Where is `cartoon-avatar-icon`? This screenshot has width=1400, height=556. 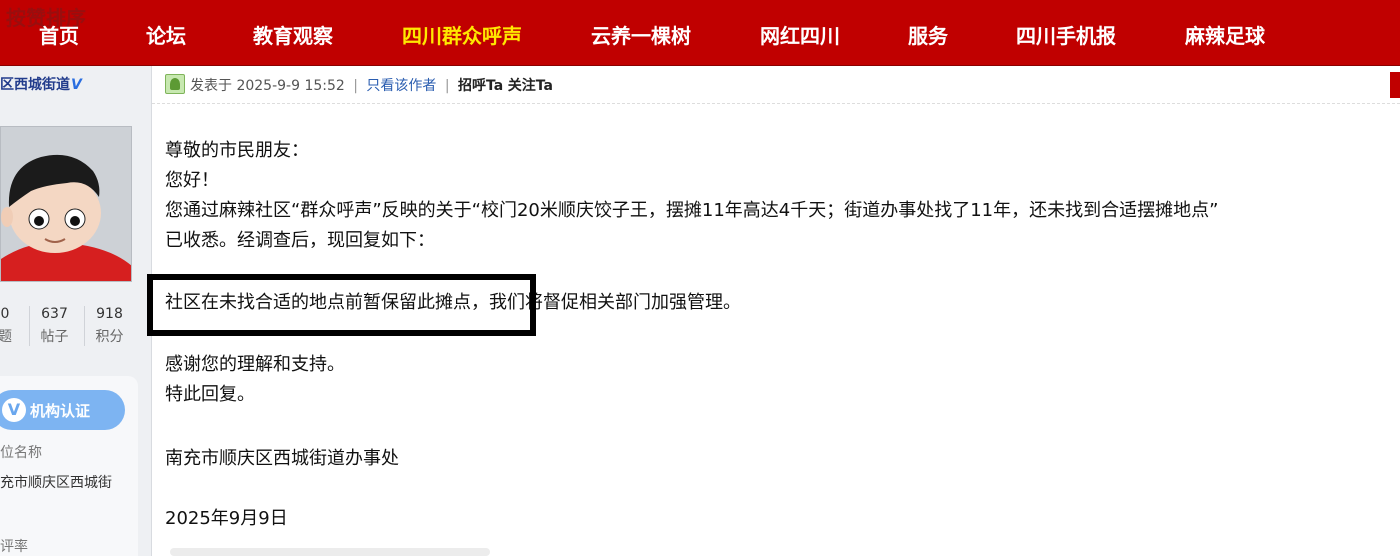
cartoon-avatar-icon is located at coordinates (66, 204).